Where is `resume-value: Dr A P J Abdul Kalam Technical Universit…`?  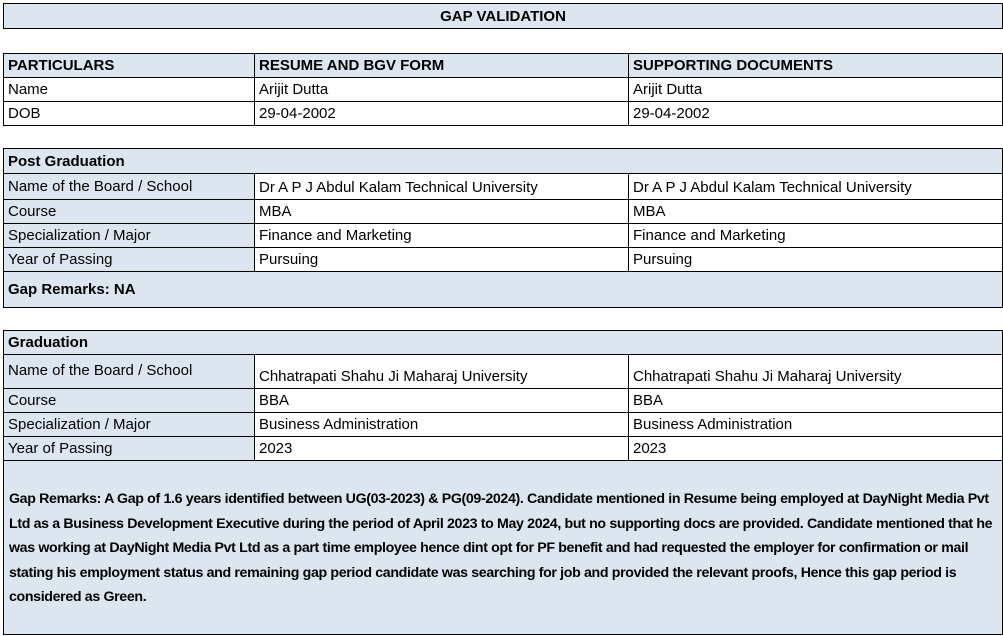
resume-value: Dr A P J Abdul Kalam Technical Universit… is located at coordinates (441, 186).